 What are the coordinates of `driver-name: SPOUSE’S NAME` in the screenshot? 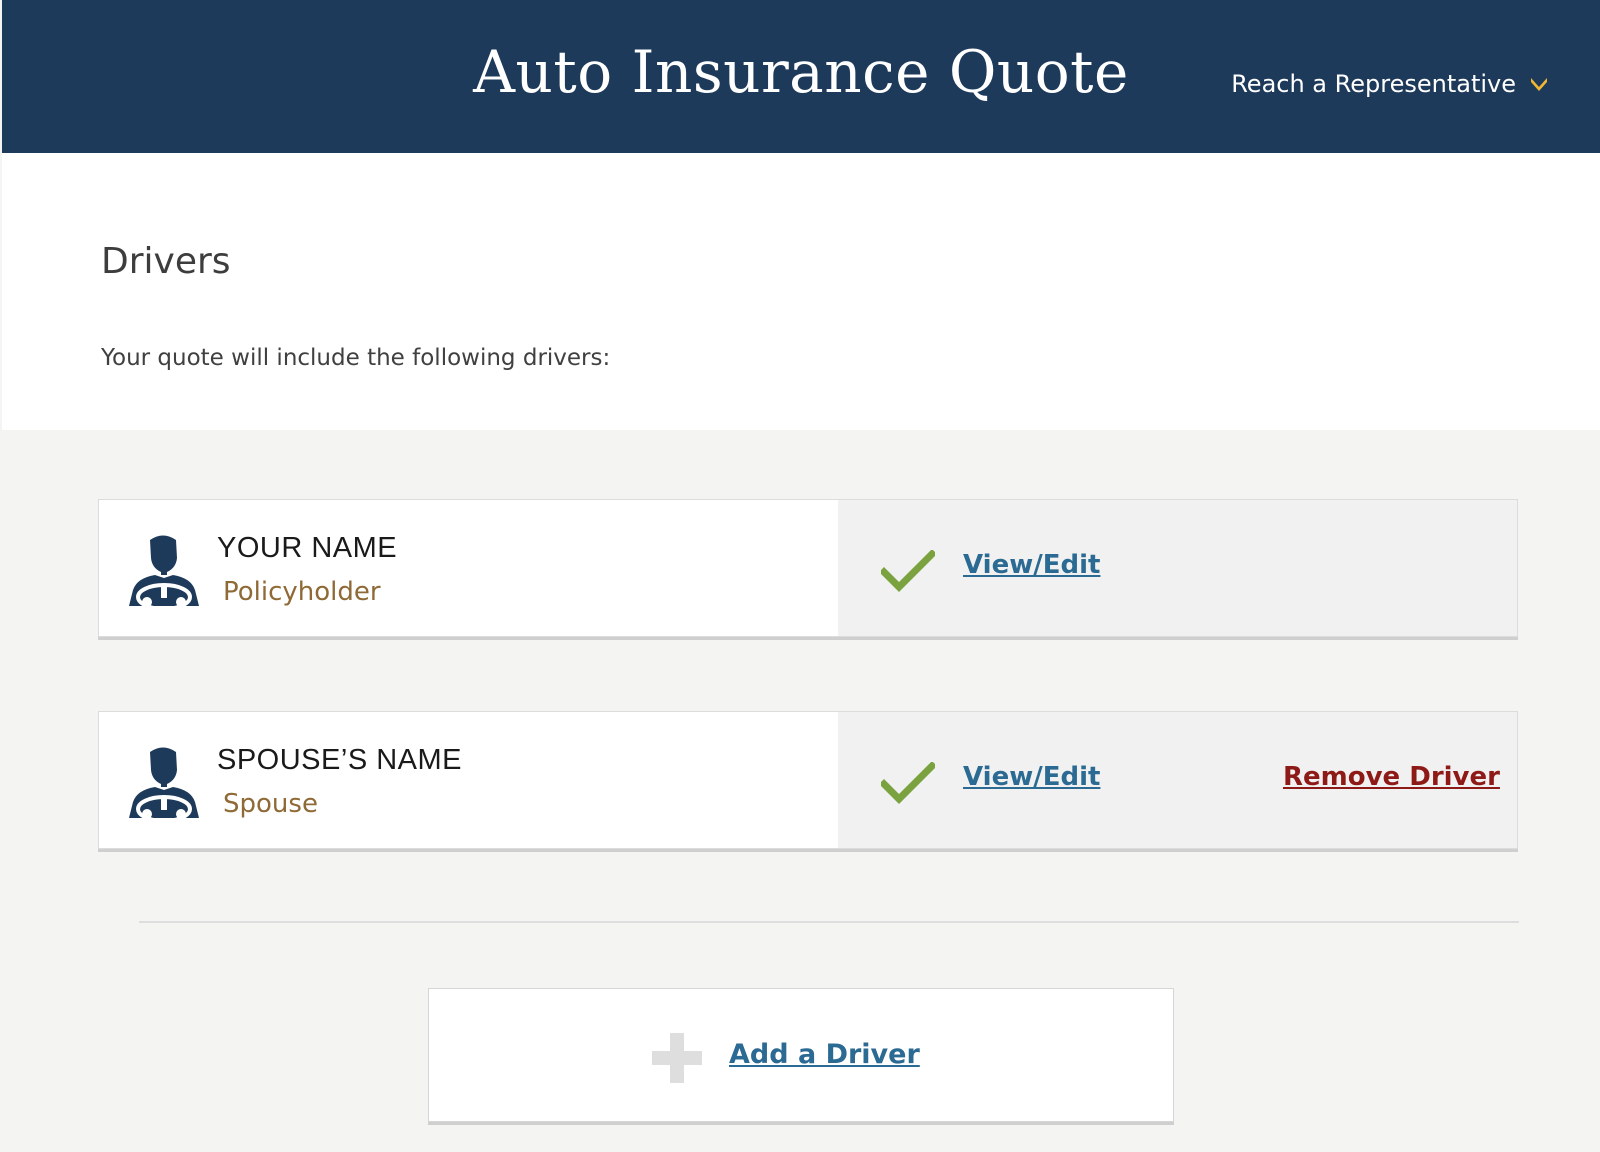 It's located at (339, 760).